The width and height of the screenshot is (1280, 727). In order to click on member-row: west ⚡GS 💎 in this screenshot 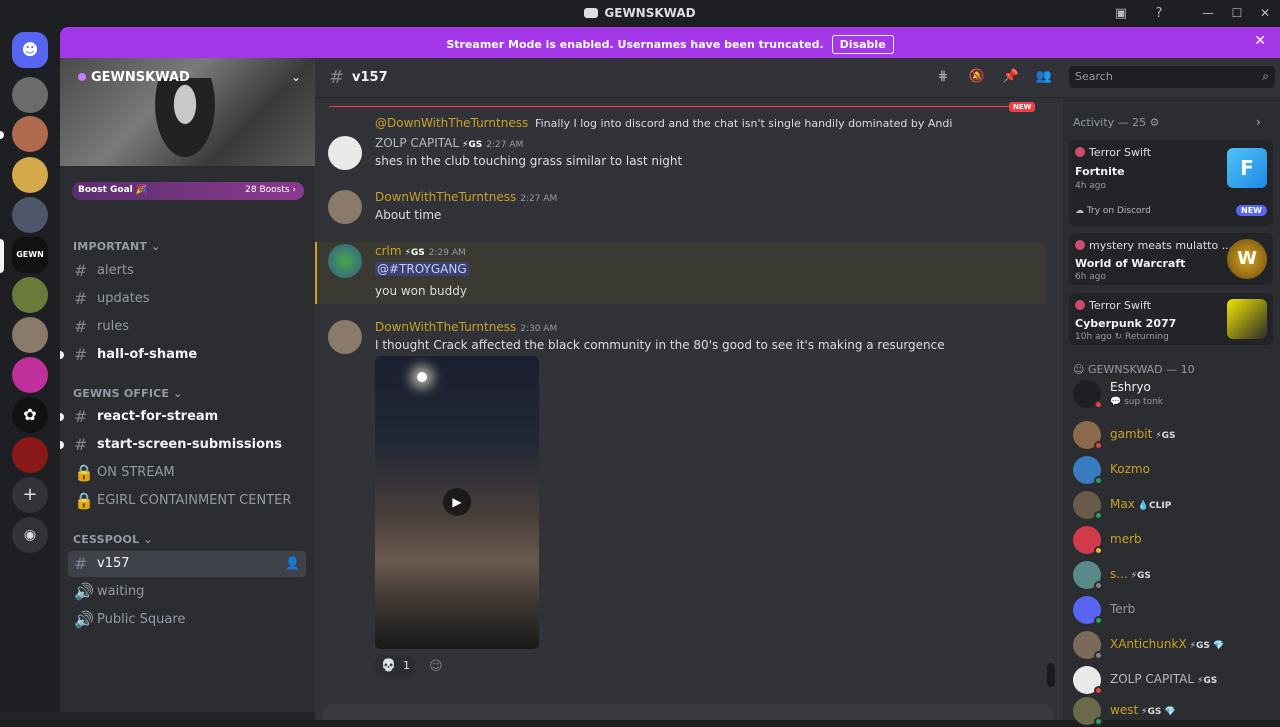, I will do `click(1173, 711)`.